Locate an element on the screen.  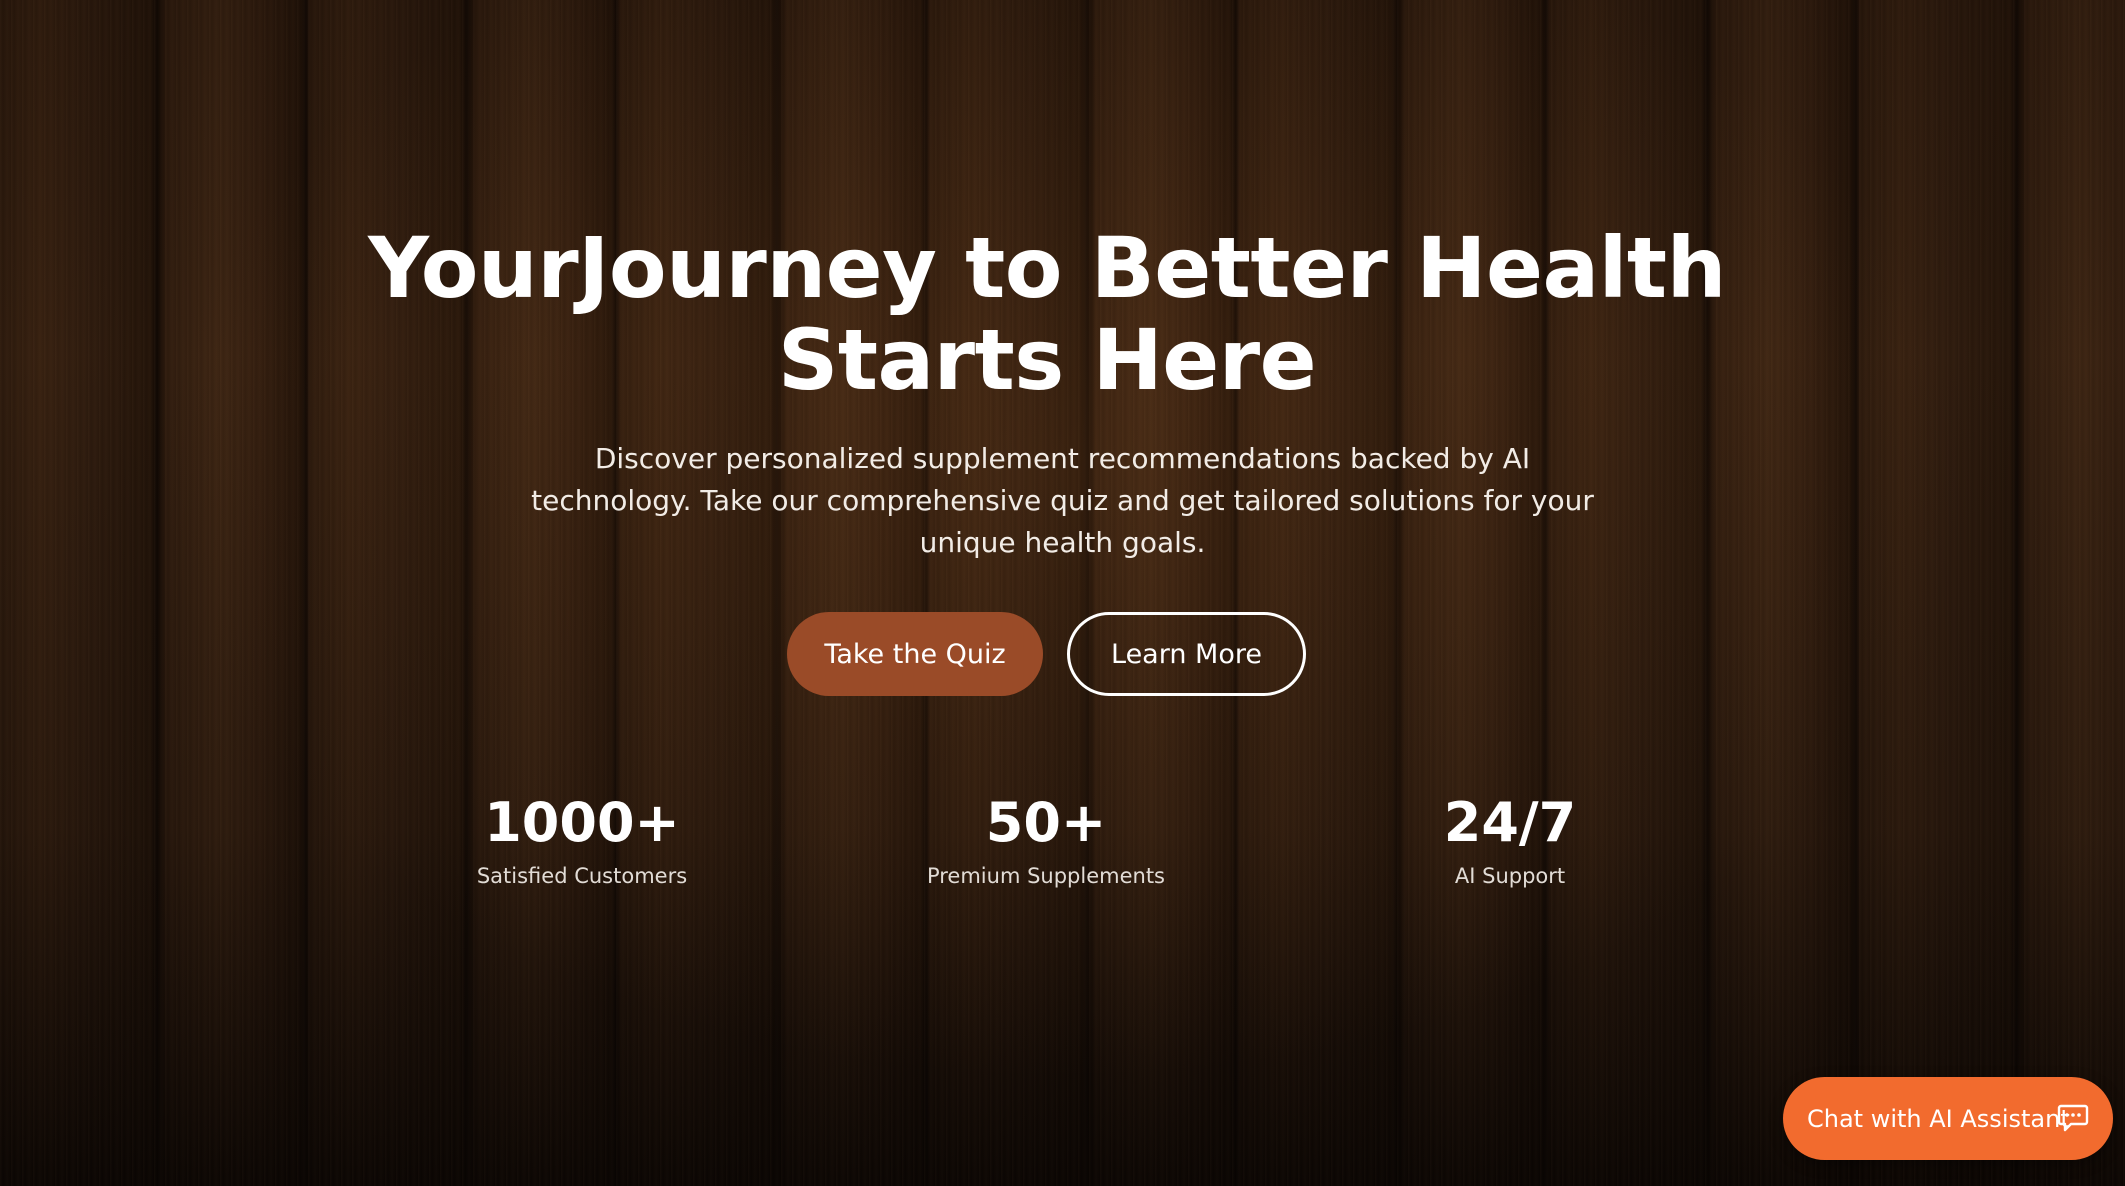
hero-headline-line-2: Starts Here is located at coordinates (1047, 360).